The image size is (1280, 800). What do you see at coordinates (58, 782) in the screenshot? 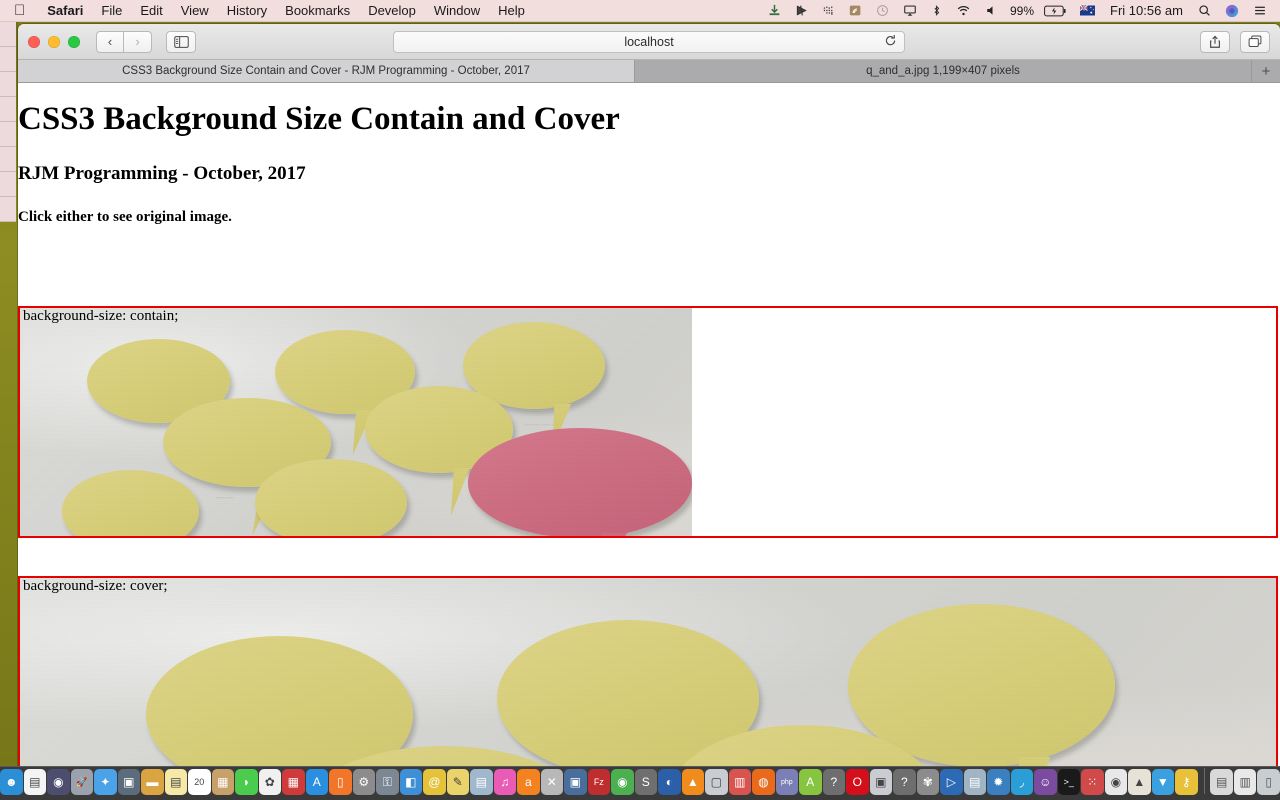
I see `dock-item-siri: ◉` at bounding box center [58, 782].